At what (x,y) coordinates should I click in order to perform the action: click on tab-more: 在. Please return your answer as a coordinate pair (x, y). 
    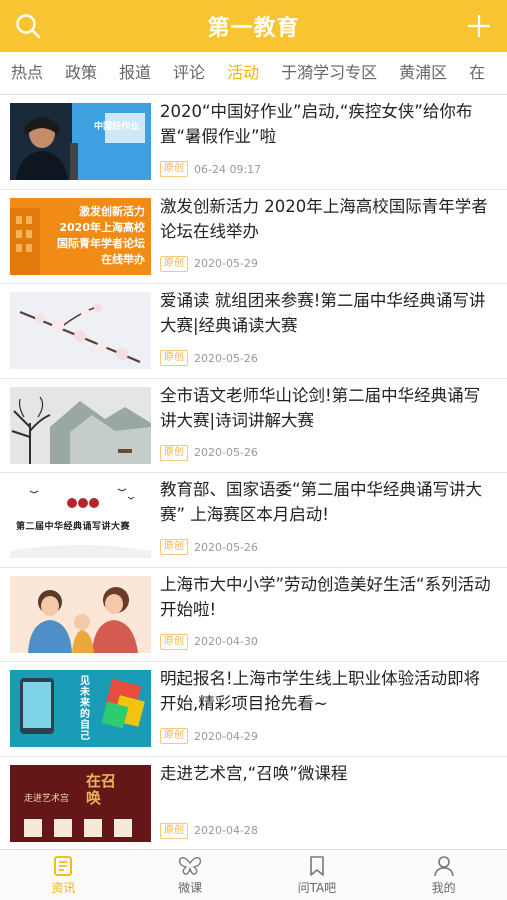
    Looking at the image, I should click on (477, 73).